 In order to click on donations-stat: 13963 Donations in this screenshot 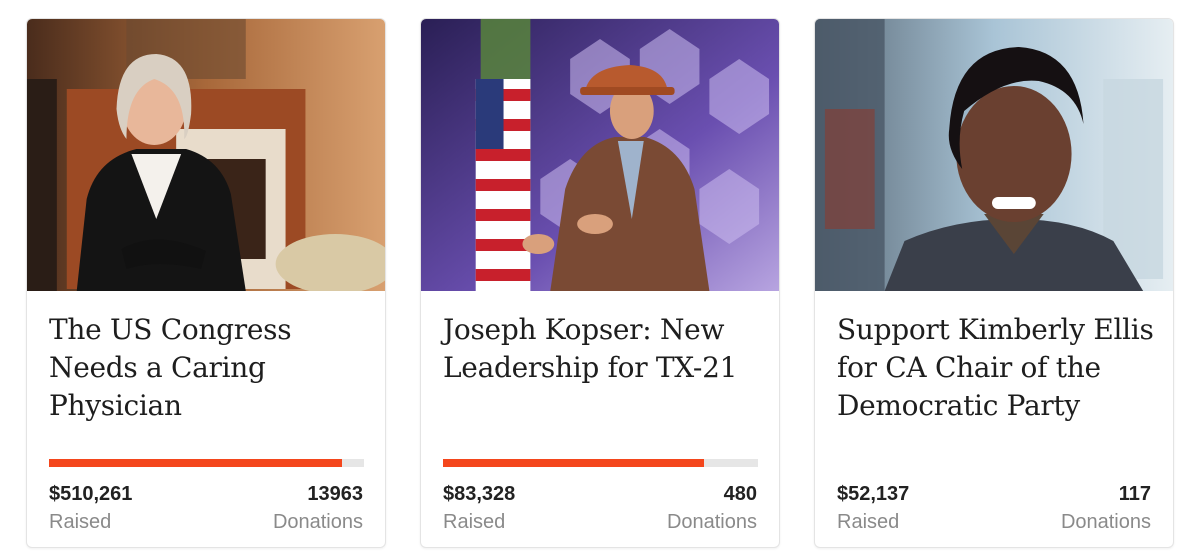, I will do `click(318, 510)`.